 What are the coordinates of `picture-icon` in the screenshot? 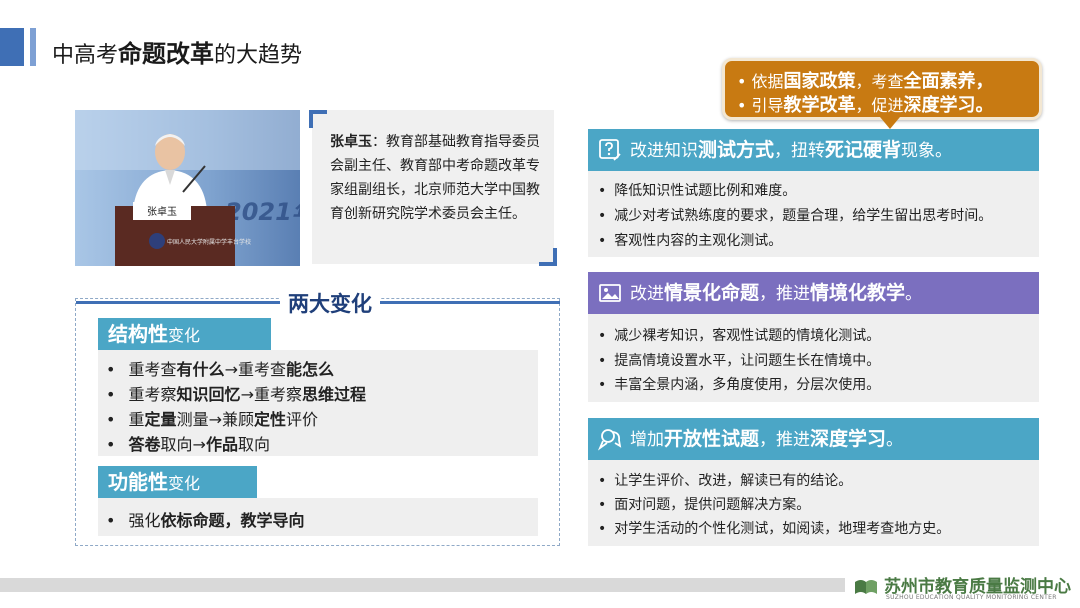 It's located at (610, 293).